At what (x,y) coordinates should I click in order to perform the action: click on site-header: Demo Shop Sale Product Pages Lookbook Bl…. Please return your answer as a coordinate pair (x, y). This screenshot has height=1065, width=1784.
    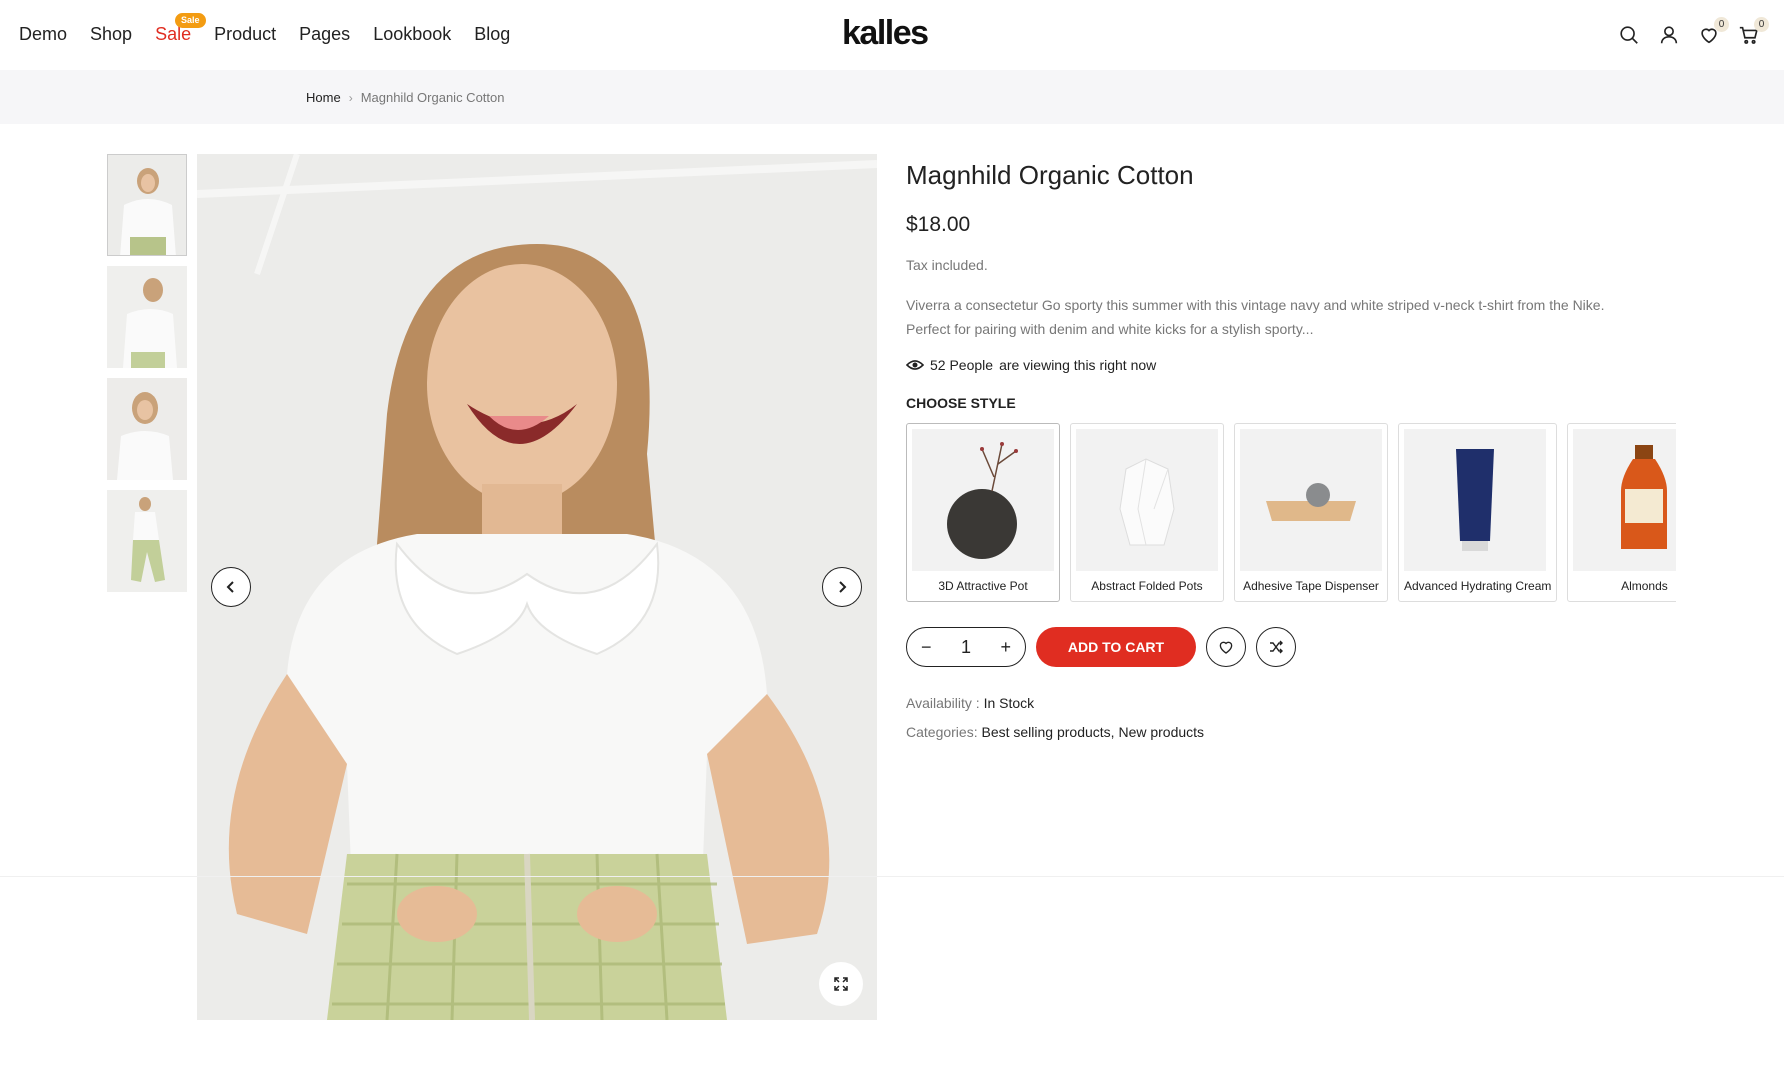
    Looking at the image, I should click on (892, 35).